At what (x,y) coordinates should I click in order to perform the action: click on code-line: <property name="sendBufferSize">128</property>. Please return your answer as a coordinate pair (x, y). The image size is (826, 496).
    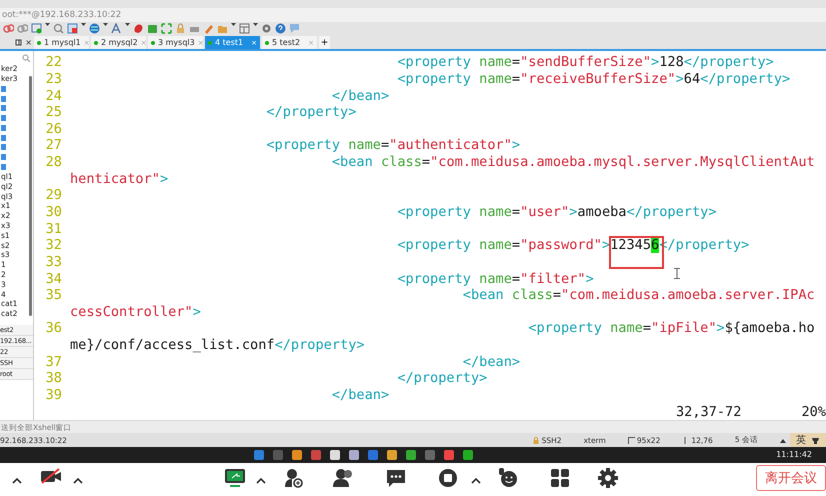
    Looking at the image, I should click on (585, 62).